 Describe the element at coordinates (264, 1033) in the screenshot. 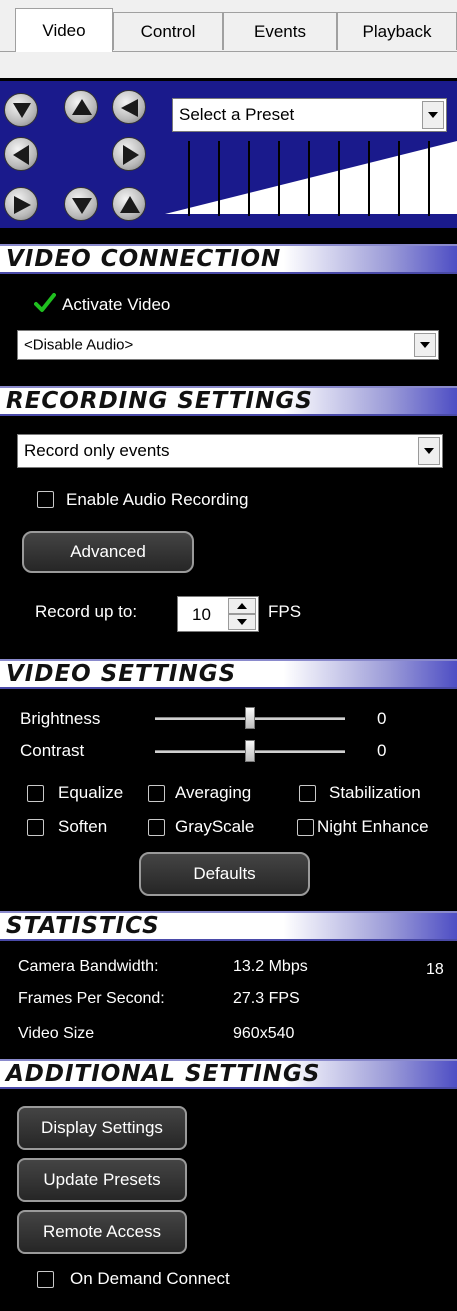

I see `video-size-value: 960x540` at that location.